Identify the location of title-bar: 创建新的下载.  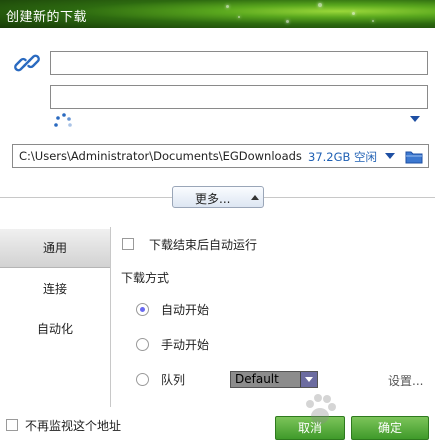
(217, 14).